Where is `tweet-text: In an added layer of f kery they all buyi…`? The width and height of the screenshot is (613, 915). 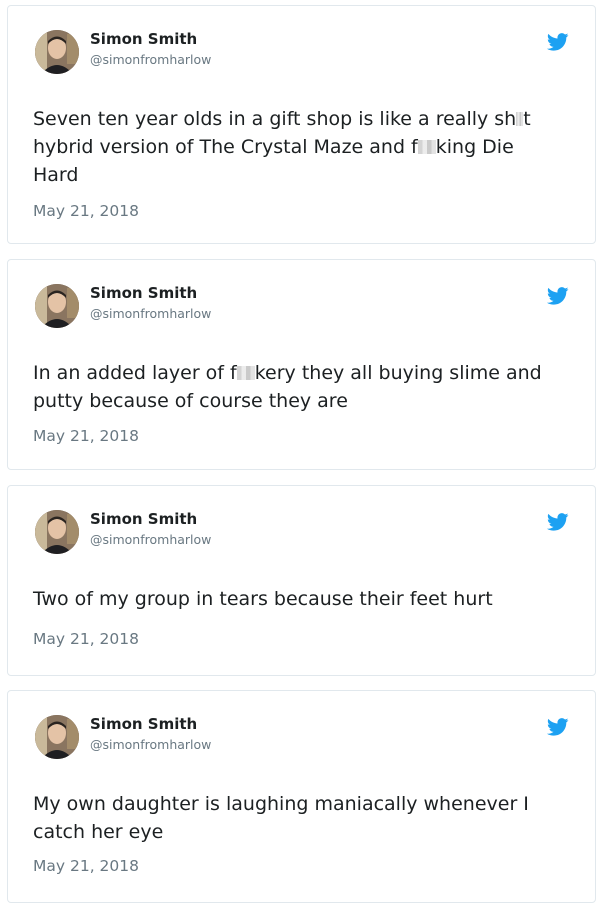
tweet-text: In an added layer of f kery they all buyi… is located at coordinates (299, 387).